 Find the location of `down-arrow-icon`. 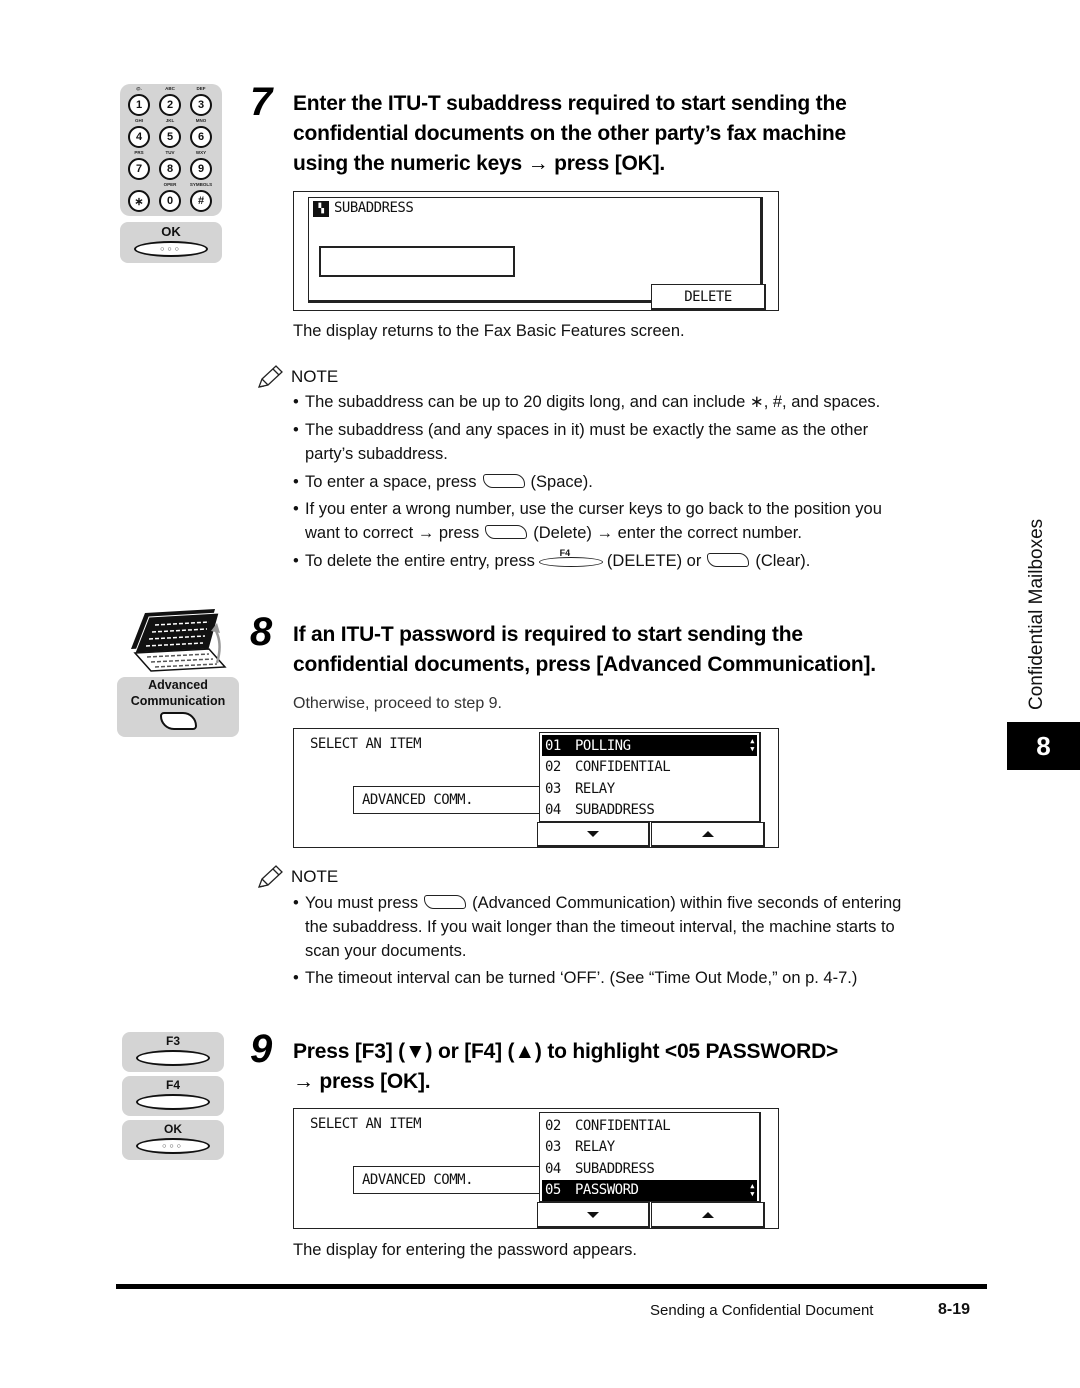

down-arrow-icon is located at coordinates (593, 834).